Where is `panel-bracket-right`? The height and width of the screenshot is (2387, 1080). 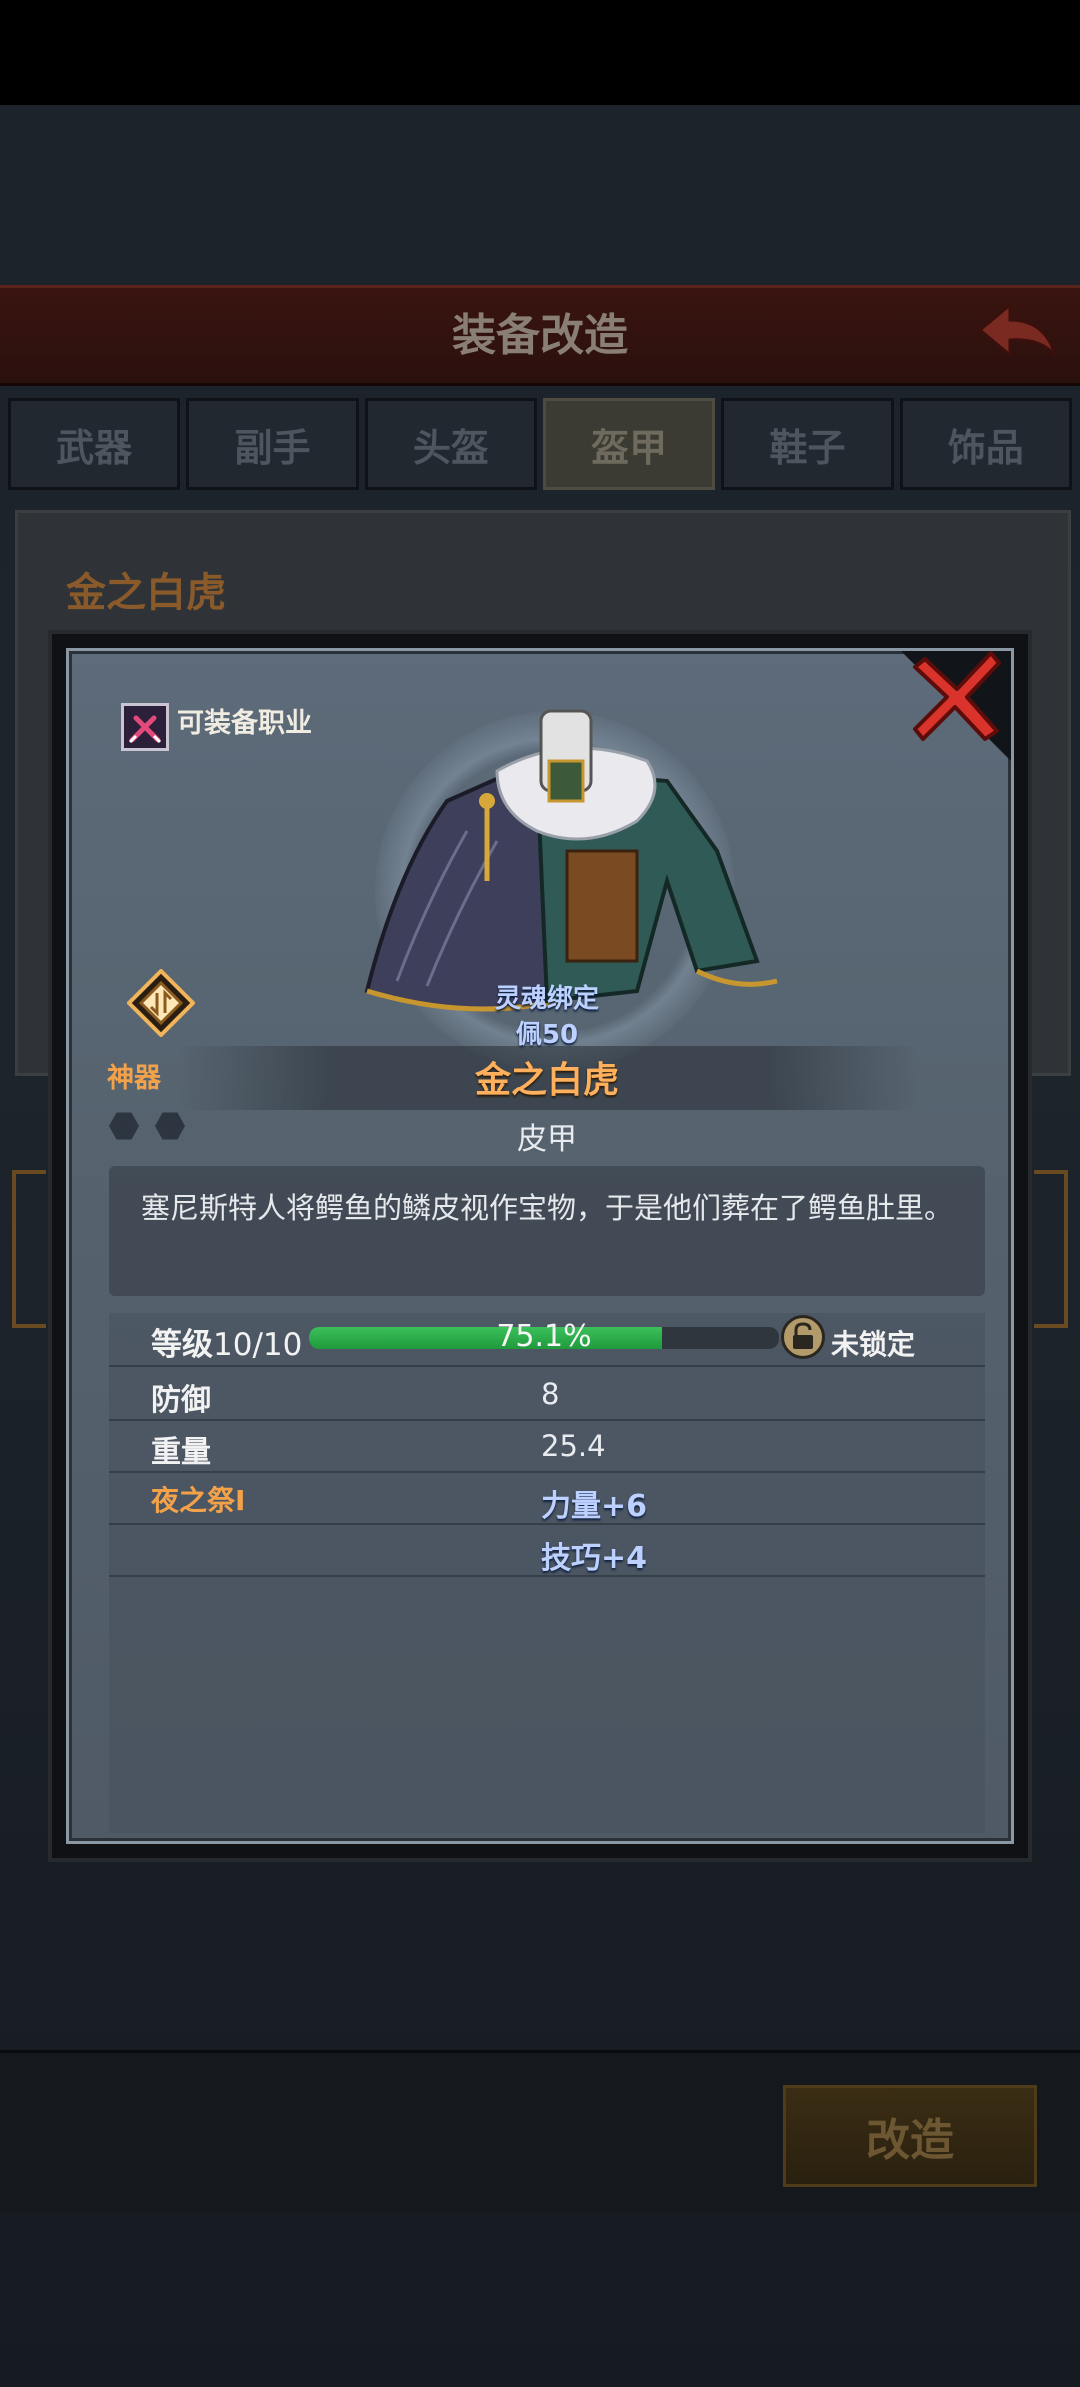 panel-bracket-right is located at coordinates (1051, 1249).